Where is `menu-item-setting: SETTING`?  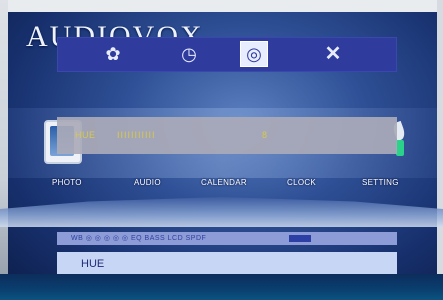
menu-item-setting: SETTING is located at coordinates (380, 182).